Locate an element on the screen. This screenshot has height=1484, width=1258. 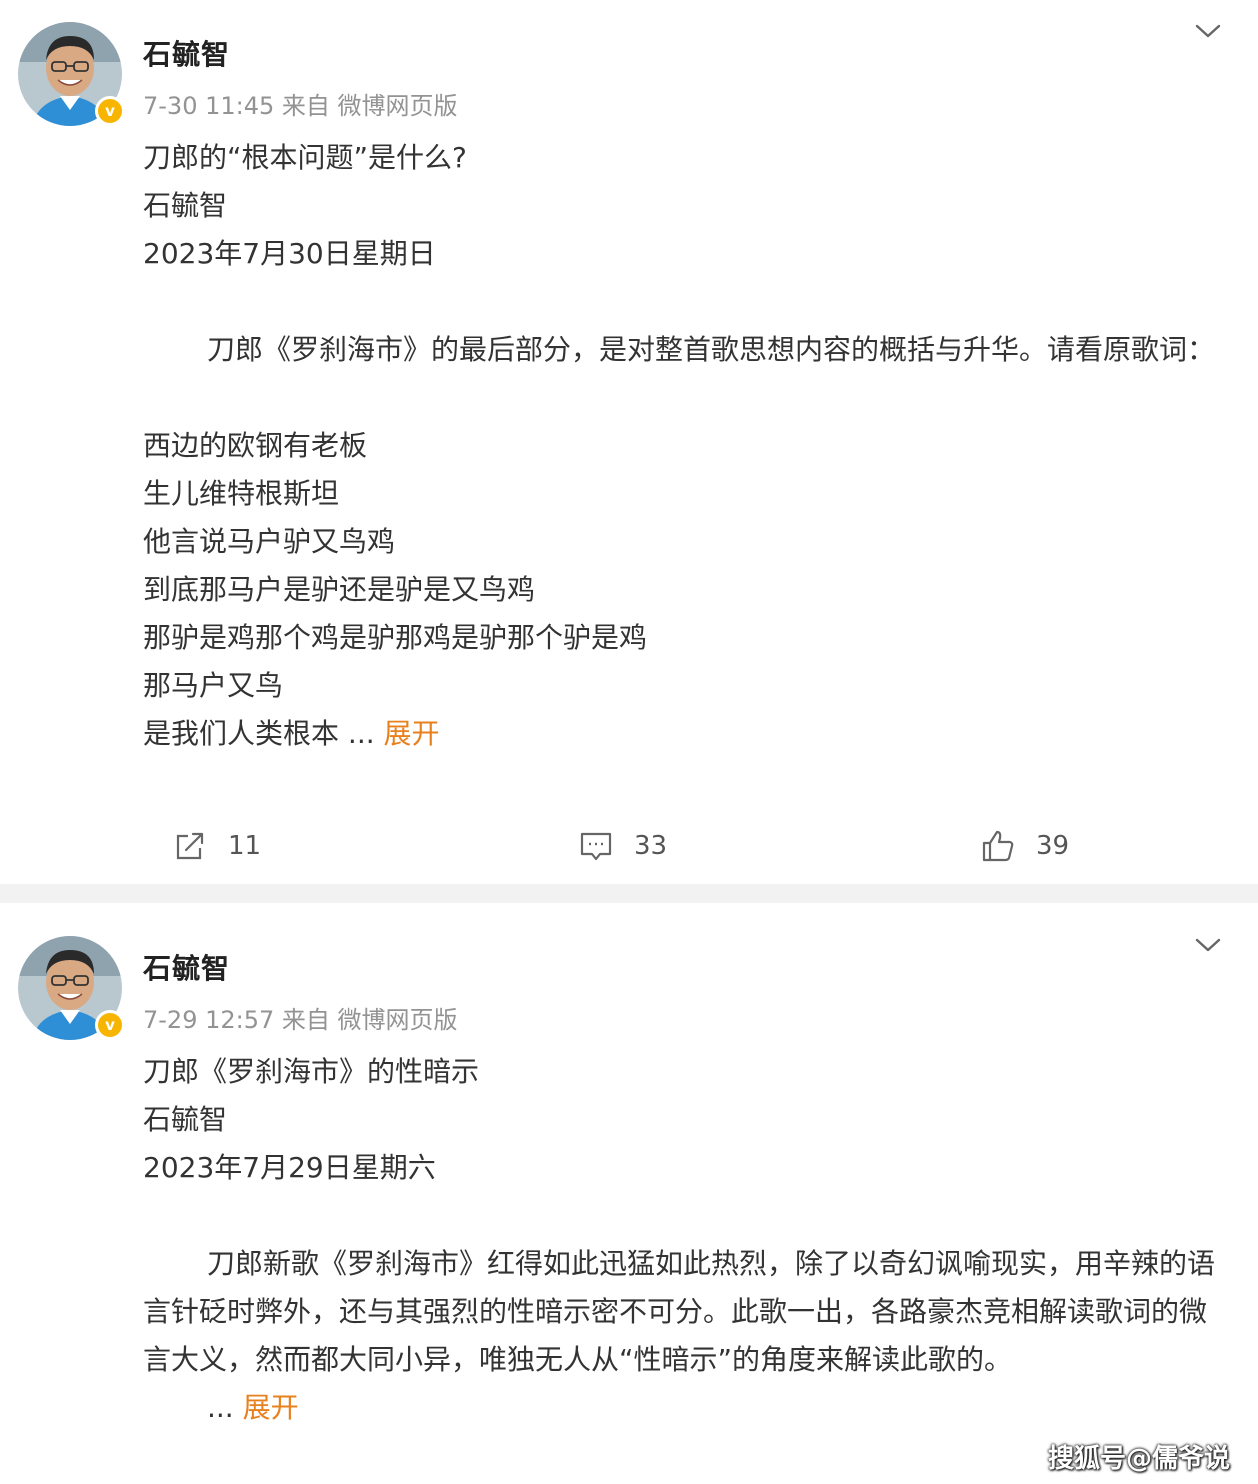
lyric-text: 是我们人类根本 is located at coordinates (241, 733).